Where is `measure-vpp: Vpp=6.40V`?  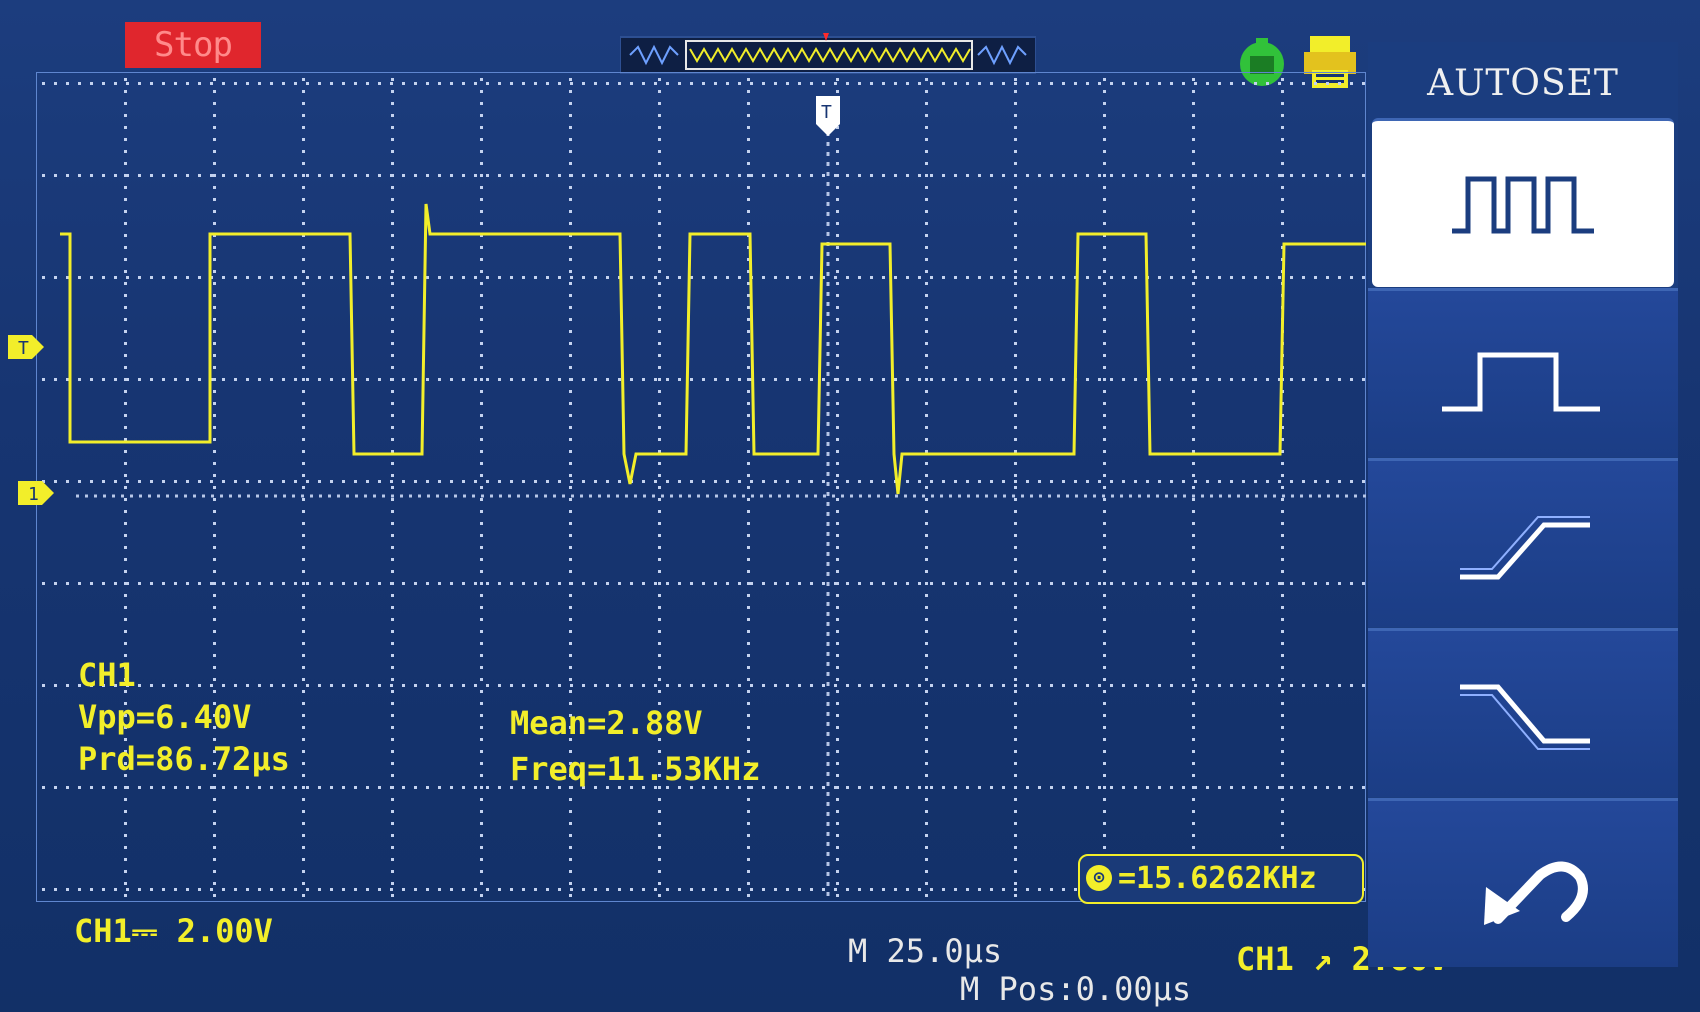
measure-vpp: Vpp=6.40V is located at coordinates (165, 717).